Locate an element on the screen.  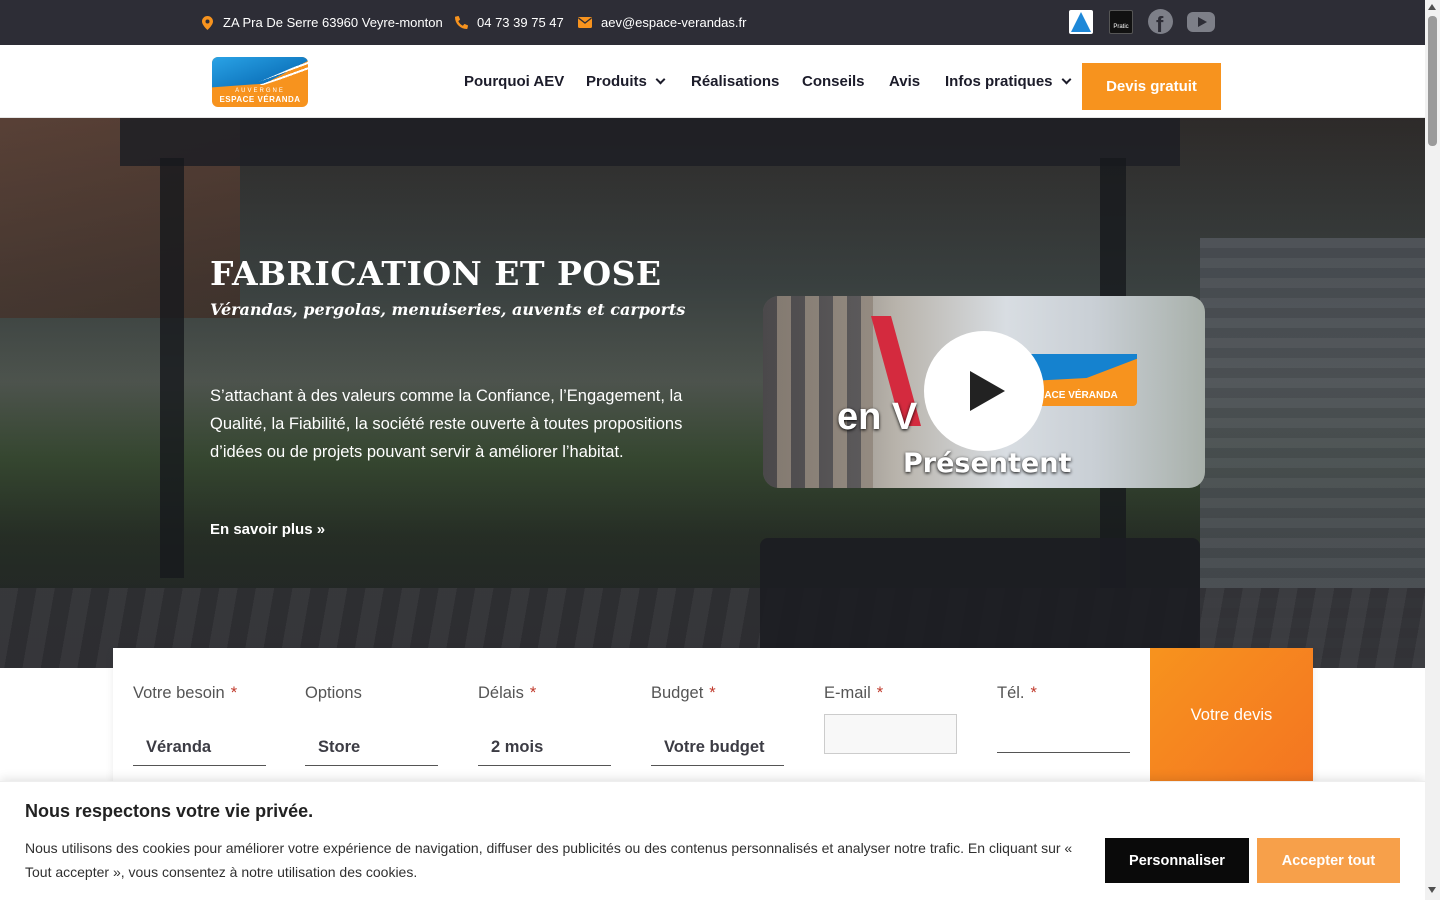
options-select: Store is located at coordinates (371, 740).